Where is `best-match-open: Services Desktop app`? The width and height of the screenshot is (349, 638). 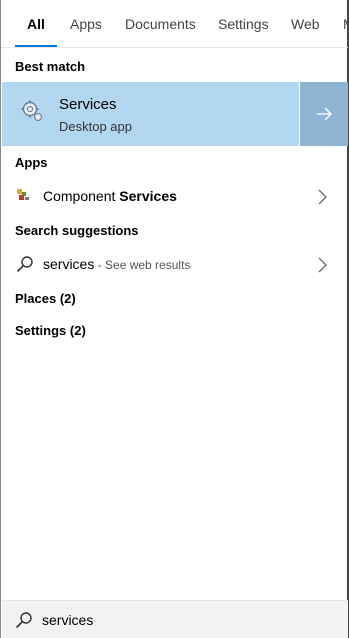 best-match-open: Services Desktop app is located at coordinates (150, 114).